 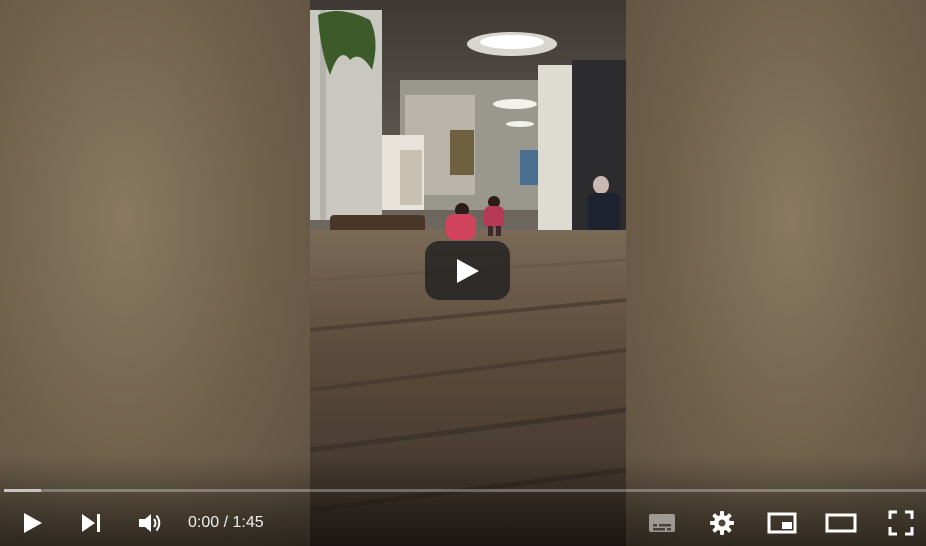 I want to click on play-button, so click(x=33, y=523).